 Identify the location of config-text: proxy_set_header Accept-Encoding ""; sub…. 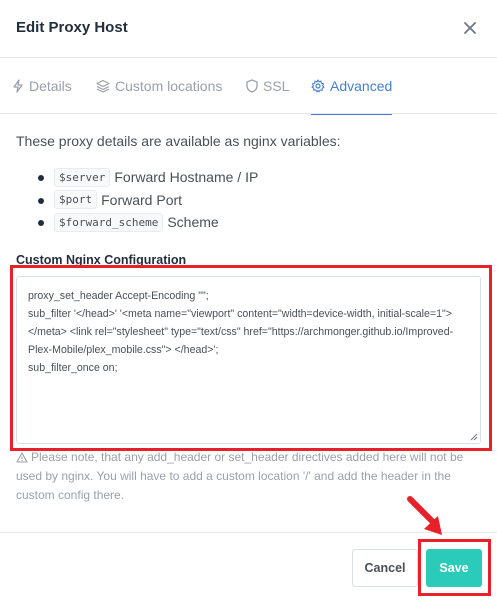
(241, 332).